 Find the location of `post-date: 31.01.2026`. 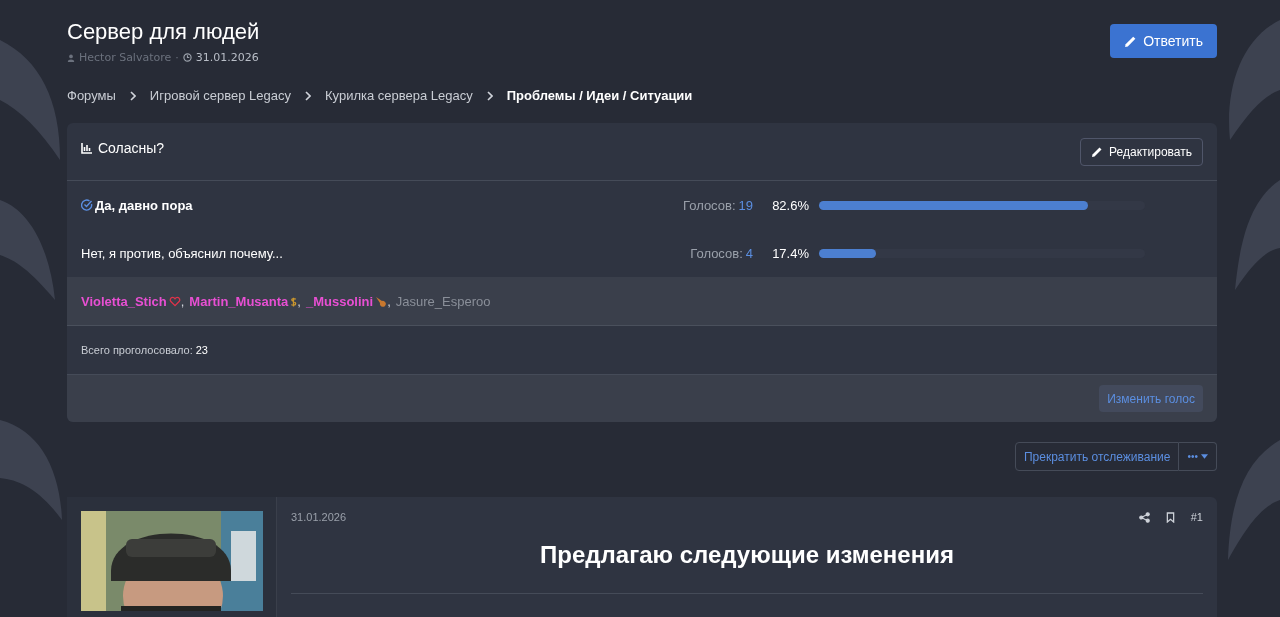

post-date: 31.01.2026 is located at coordinates (319, 517).